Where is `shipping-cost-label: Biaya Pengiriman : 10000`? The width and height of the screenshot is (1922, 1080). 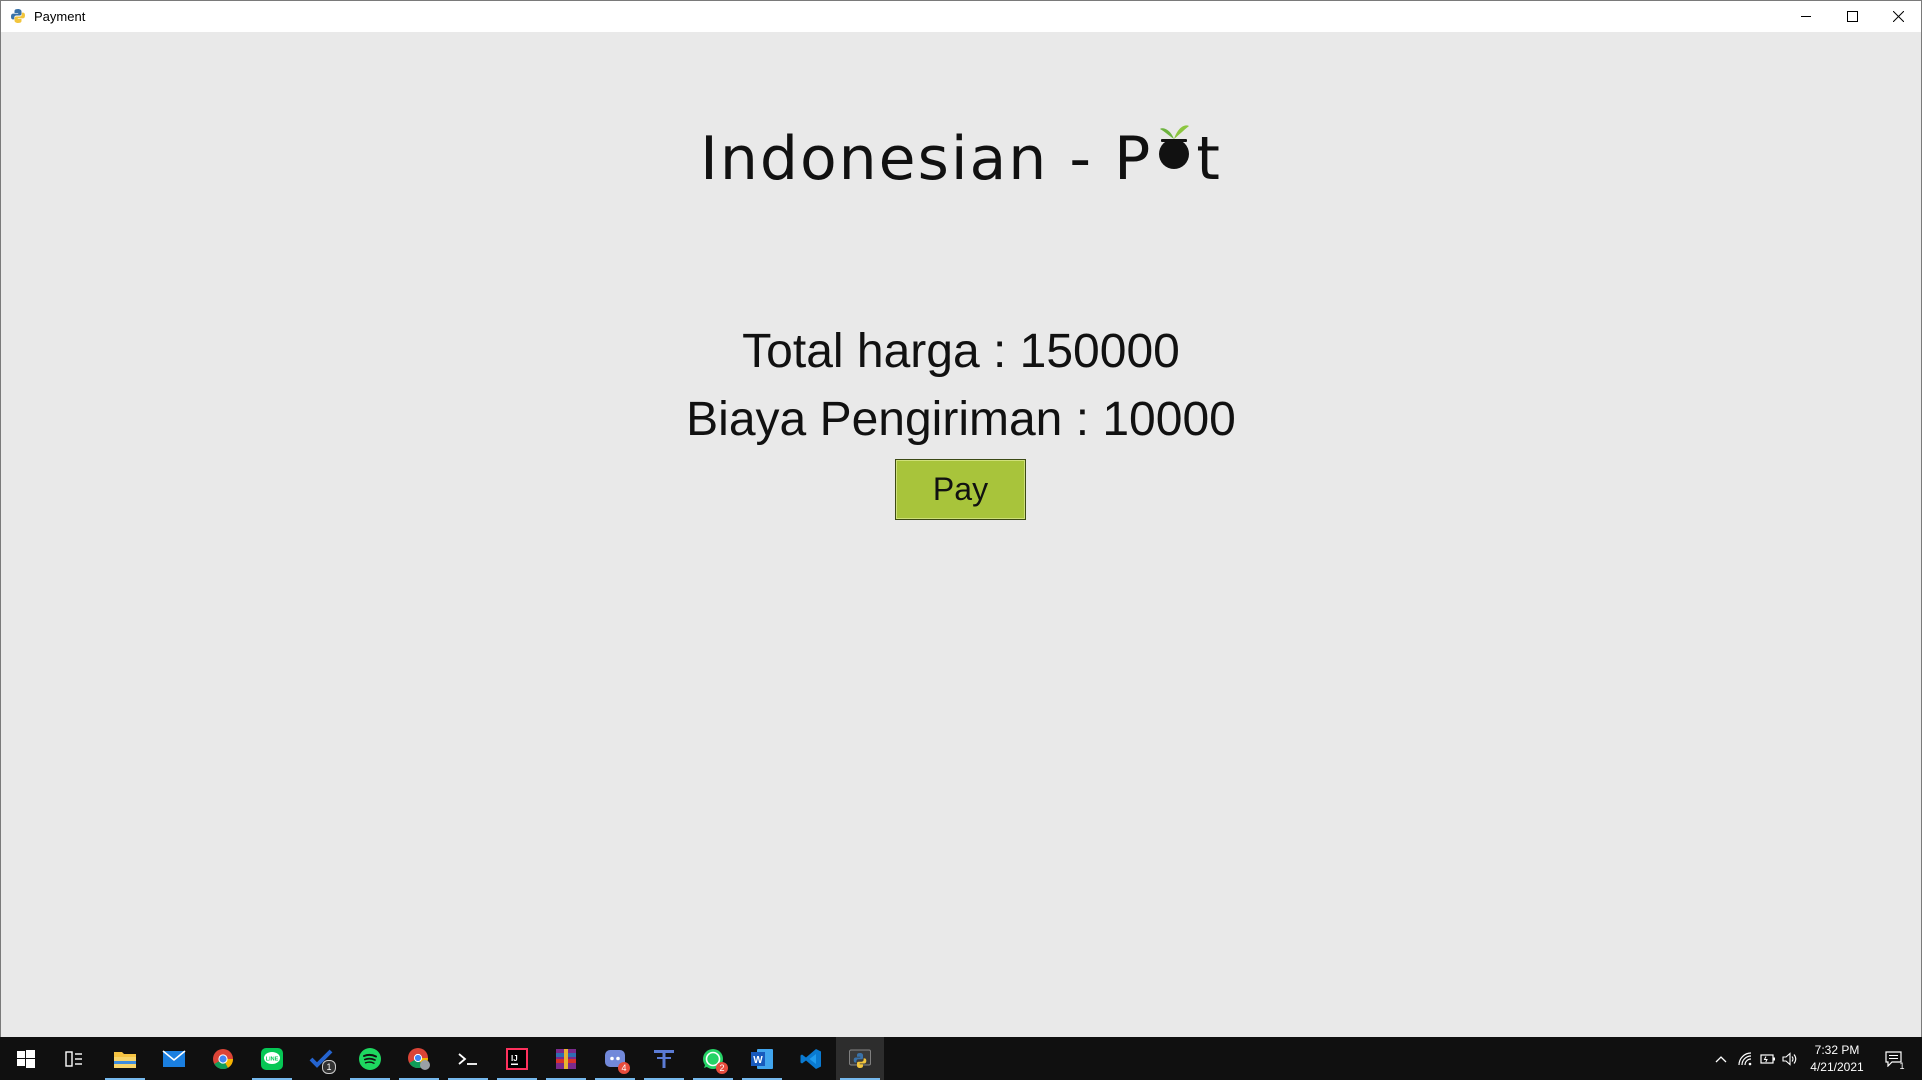
shipping-cost-label: Biaya Pengiriman : 10000 is located at coordinates (961, 419).